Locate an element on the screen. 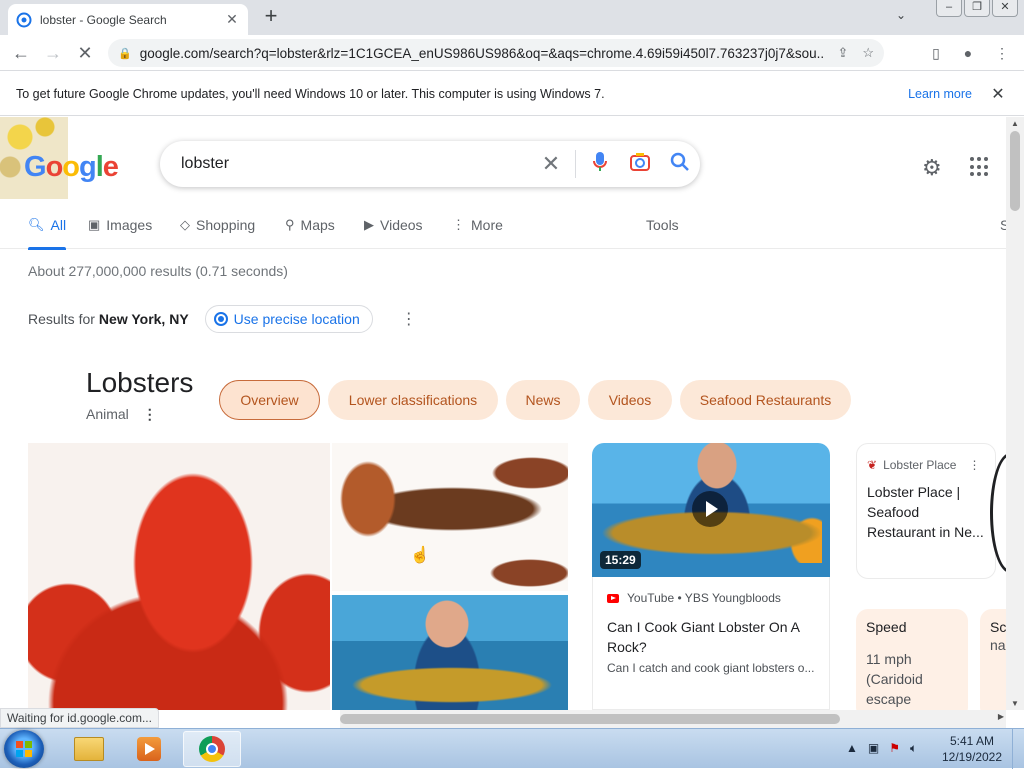 The image size is (1024, 769). chip-news: News is located at coordinates (543, 400).